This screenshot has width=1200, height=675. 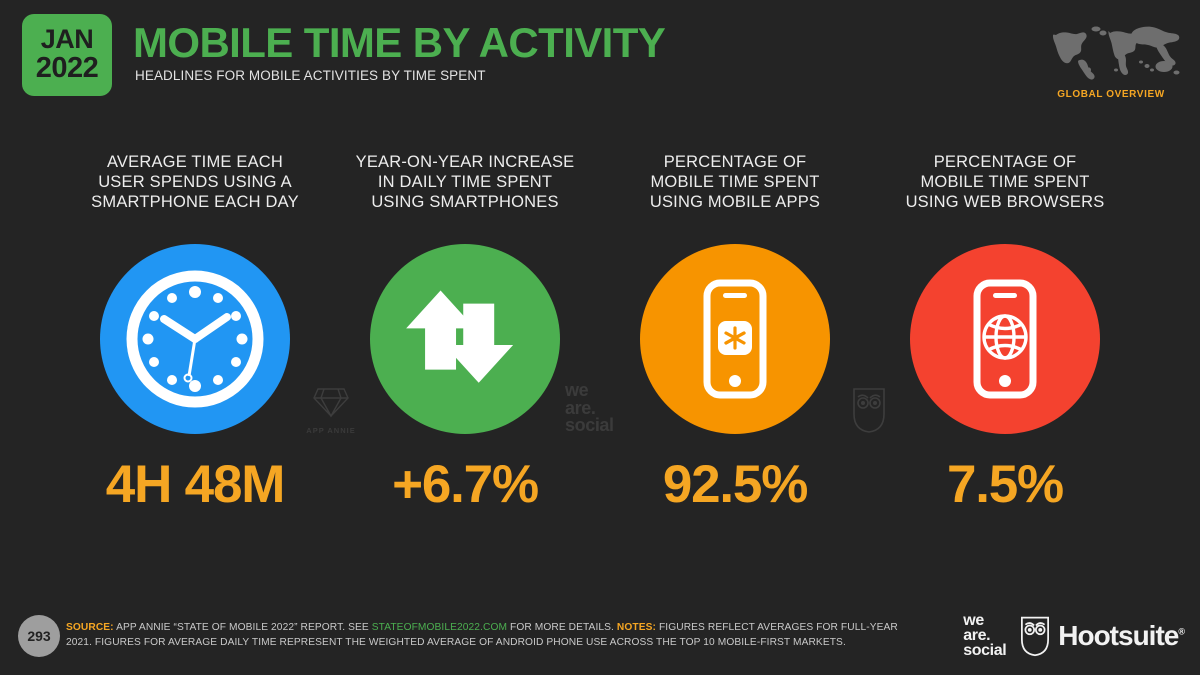 What do you see at coordinates (735, 484) in the screenshot?
I see `stat-value: 92.5%` at bounding box center [735, 484].